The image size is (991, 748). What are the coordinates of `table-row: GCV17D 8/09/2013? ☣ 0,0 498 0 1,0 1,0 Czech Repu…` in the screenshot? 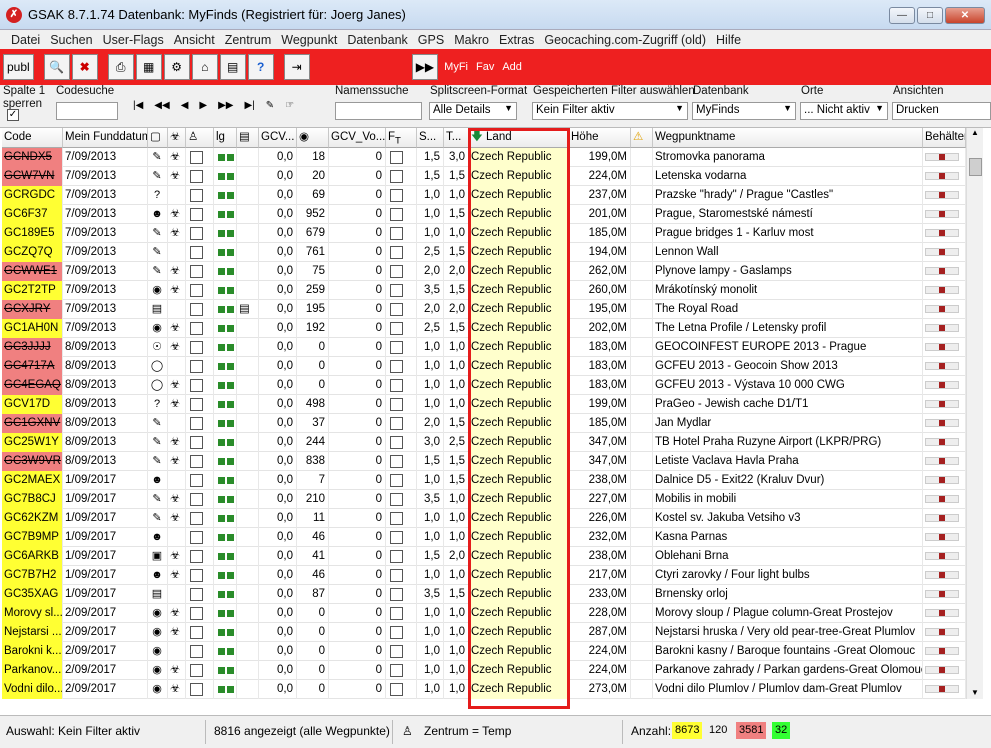 It's located at (484, 404).